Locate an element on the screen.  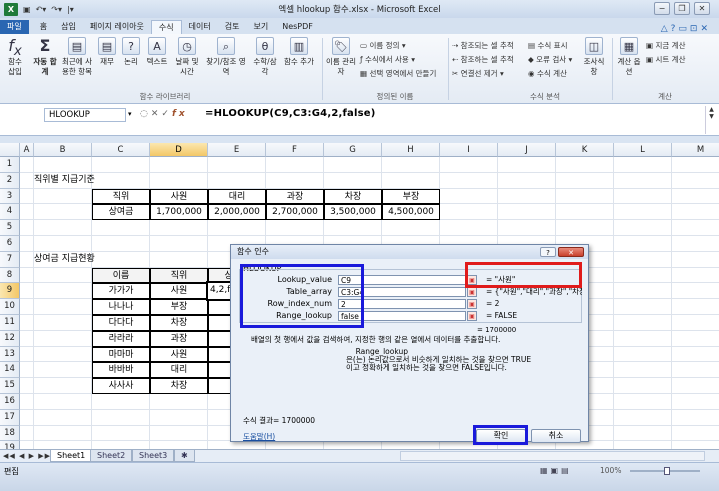
column-header-i: I is located at coordinates (469, 150).